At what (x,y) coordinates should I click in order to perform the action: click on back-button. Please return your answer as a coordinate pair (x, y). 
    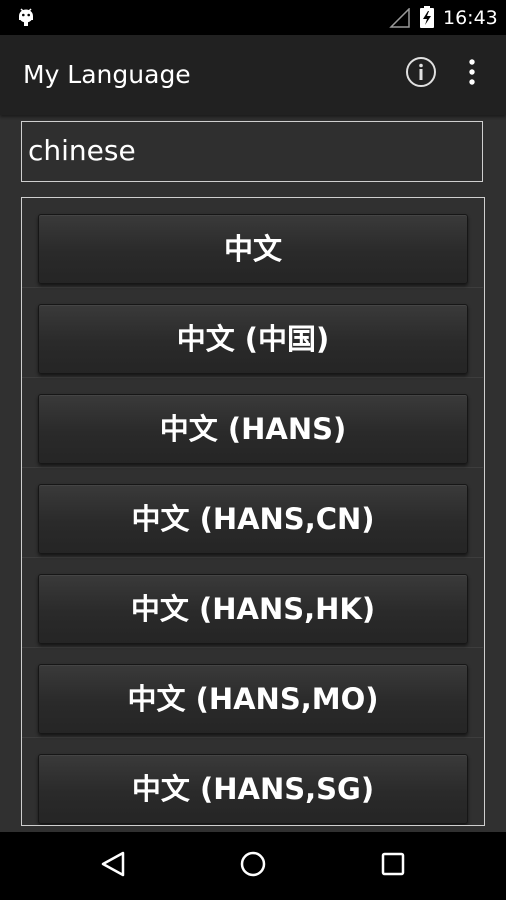
    Looking at the image, I should click on (113, 866).